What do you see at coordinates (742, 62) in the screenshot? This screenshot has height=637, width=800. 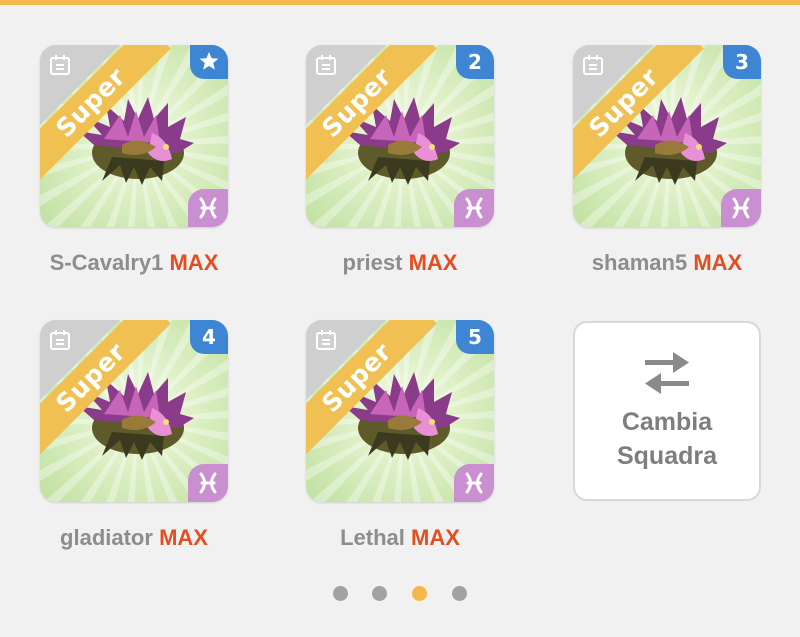 I see `slot-number-badge: 3` at bounding box center [742, 62].